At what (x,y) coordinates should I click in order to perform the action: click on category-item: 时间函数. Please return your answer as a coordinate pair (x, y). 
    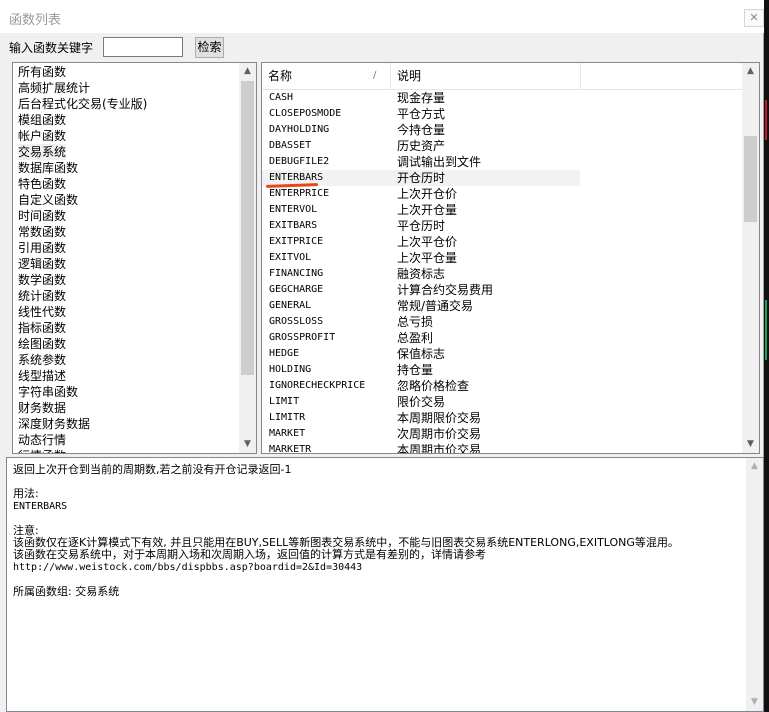
    Looking at the image, I should click on (42, 216).